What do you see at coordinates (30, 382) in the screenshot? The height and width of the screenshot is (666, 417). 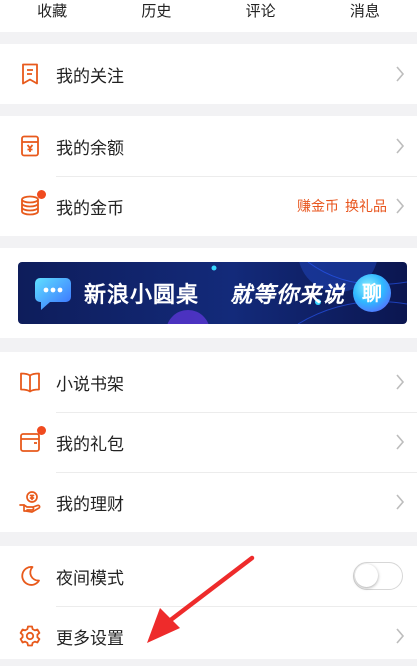 I see `open-book-icon` at bounding box center [30, 382].